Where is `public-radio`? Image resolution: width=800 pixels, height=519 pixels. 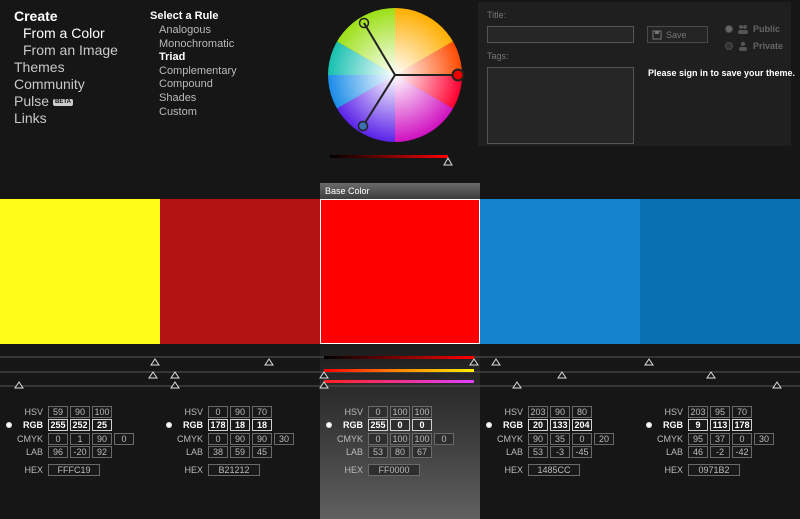 public-radio is located at coordinates (729, 29).